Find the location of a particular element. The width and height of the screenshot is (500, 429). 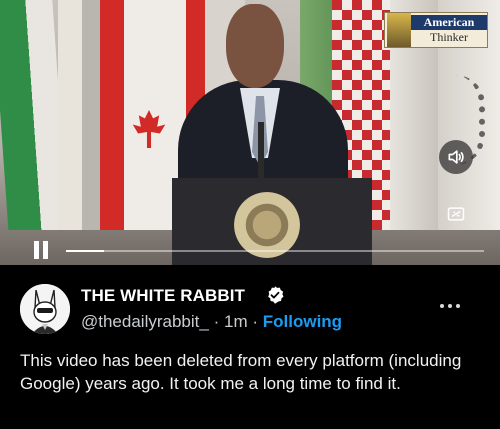

watermark-logo: American Thinker is located at coordinates (436, 30).